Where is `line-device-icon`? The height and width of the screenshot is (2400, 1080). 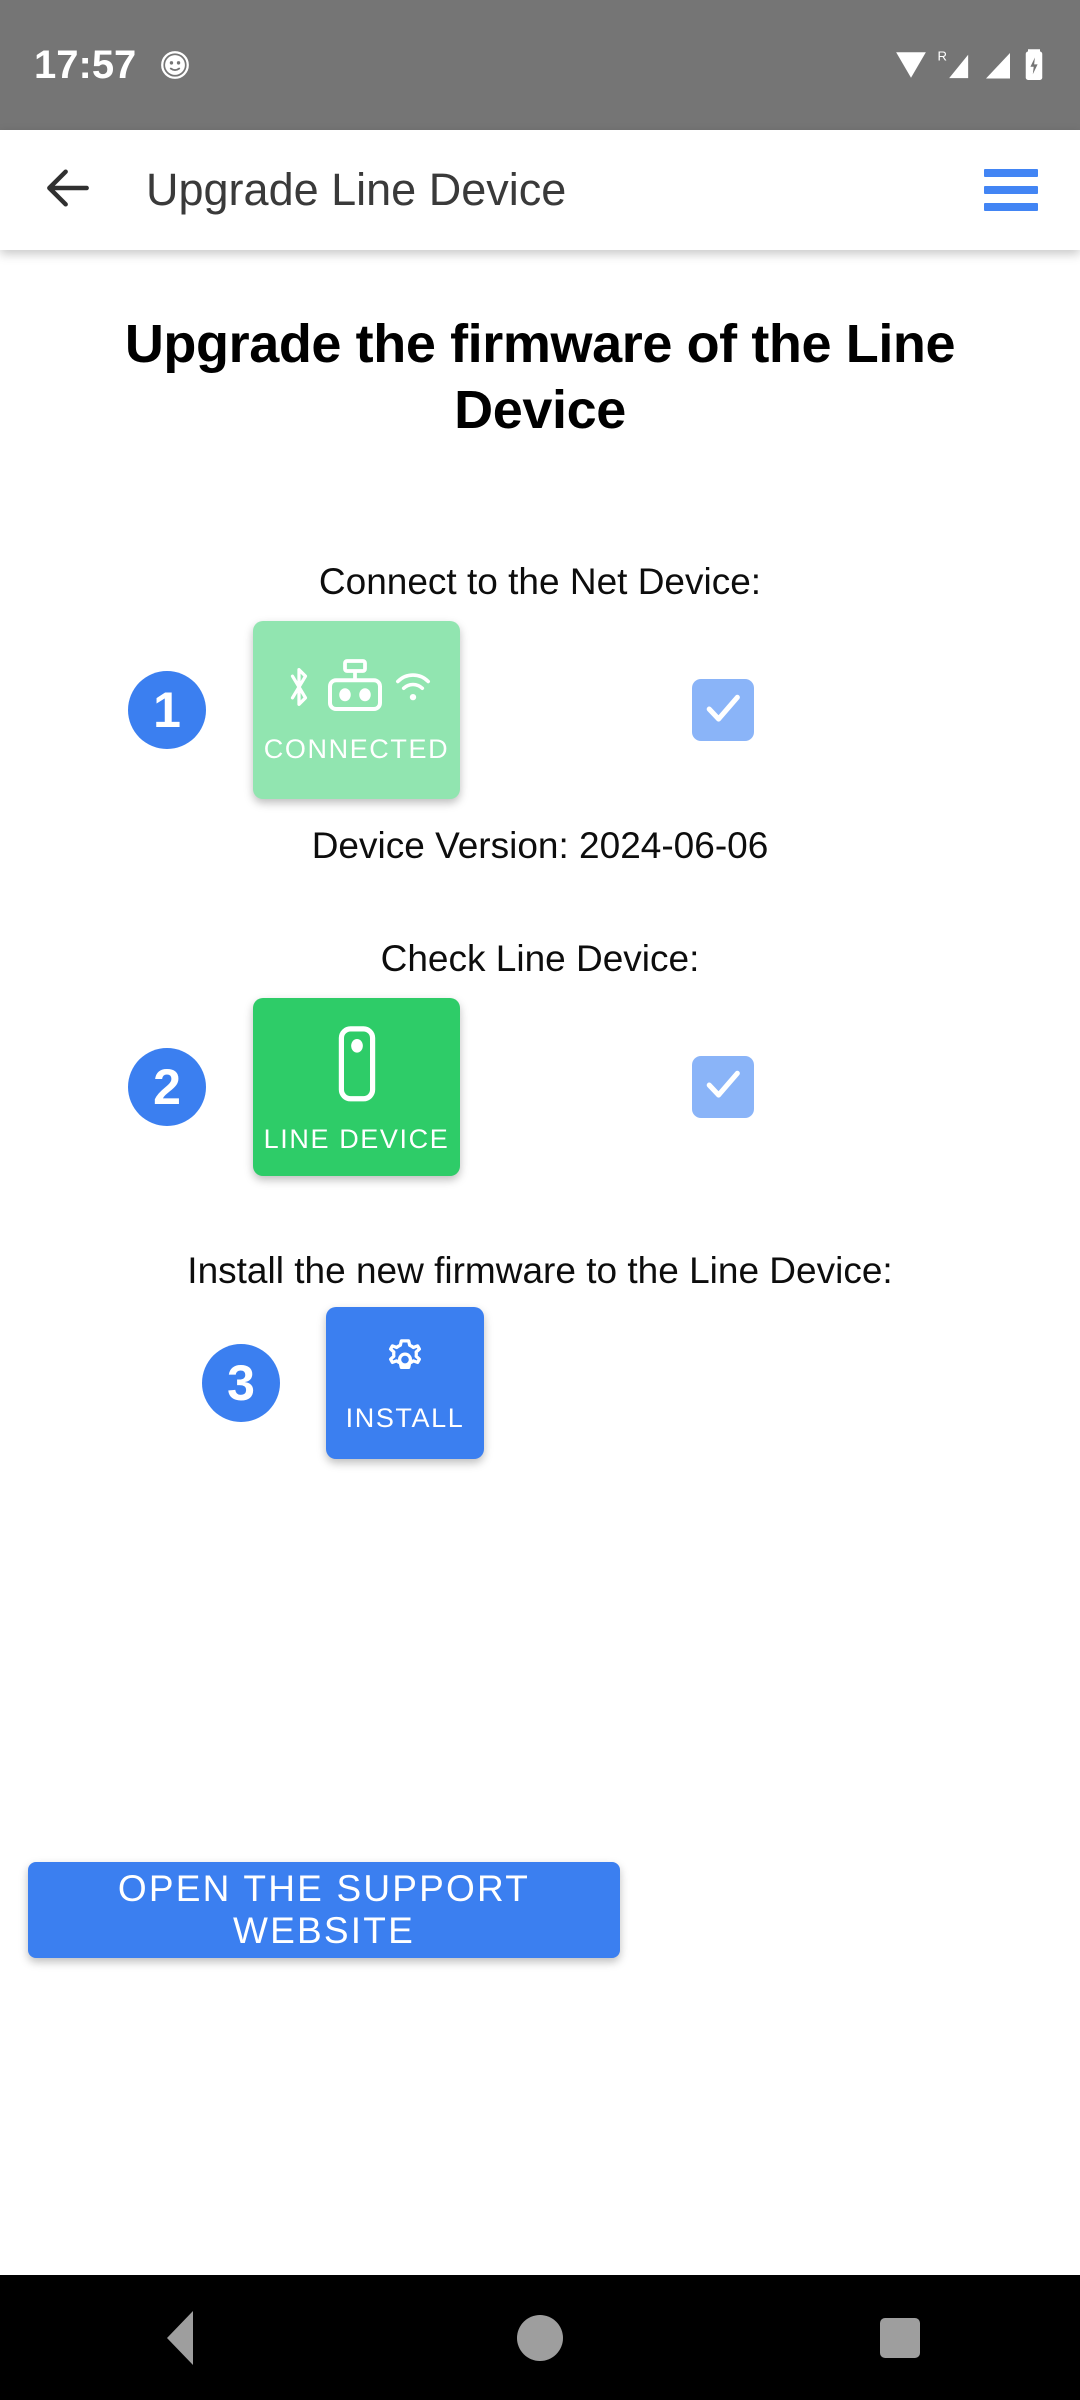 line-device-icon is located at coordinates (357, 1066).